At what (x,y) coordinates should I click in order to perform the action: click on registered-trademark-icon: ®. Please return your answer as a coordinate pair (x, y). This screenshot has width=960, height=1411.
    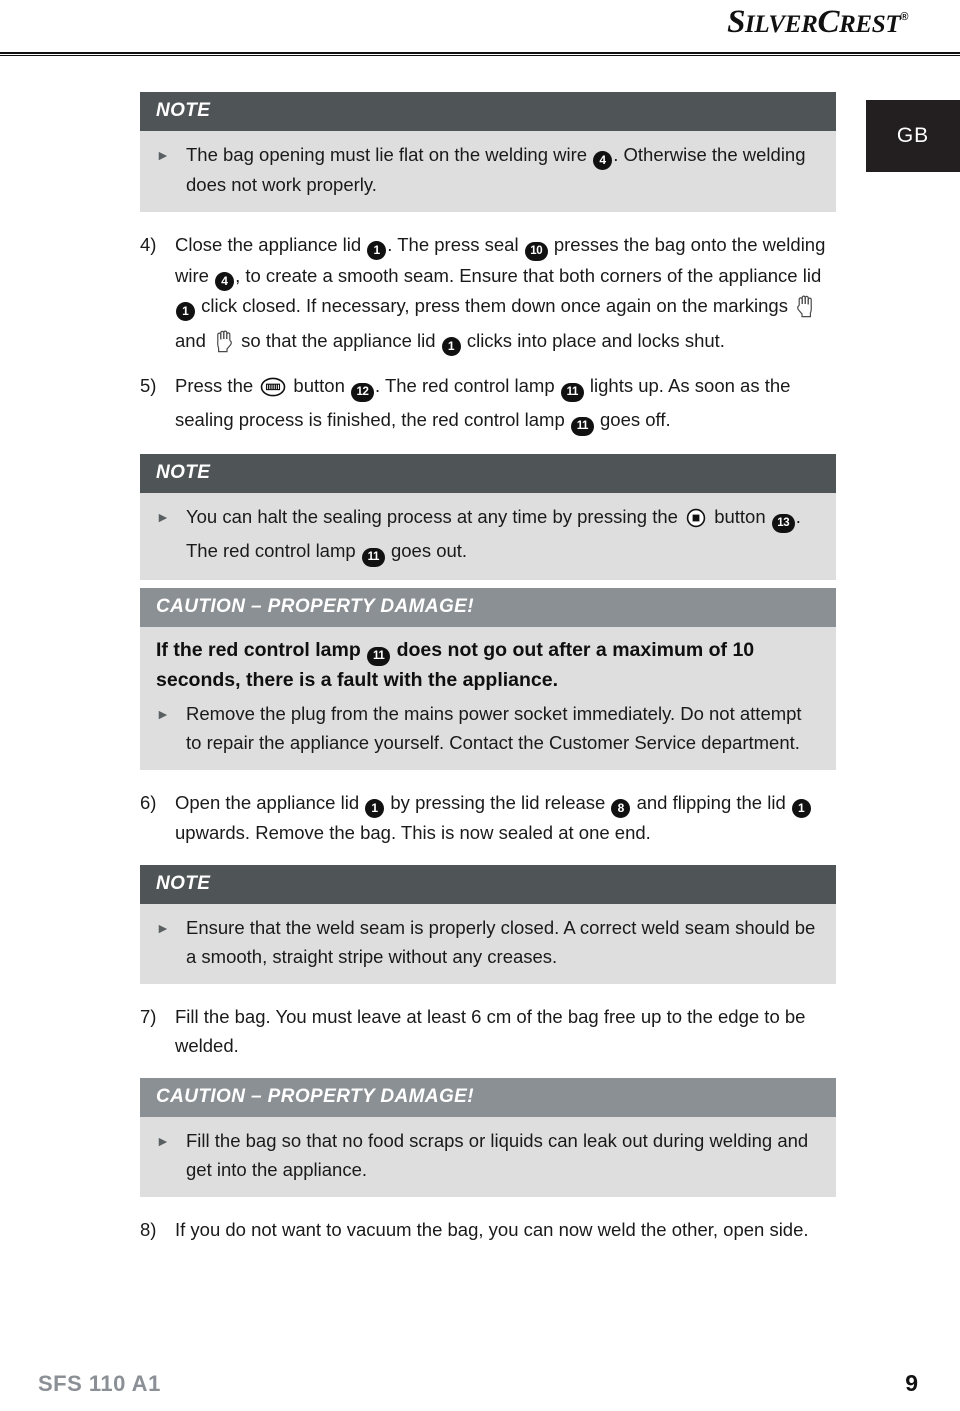
    Looking at the image, I should click on (904, 17).